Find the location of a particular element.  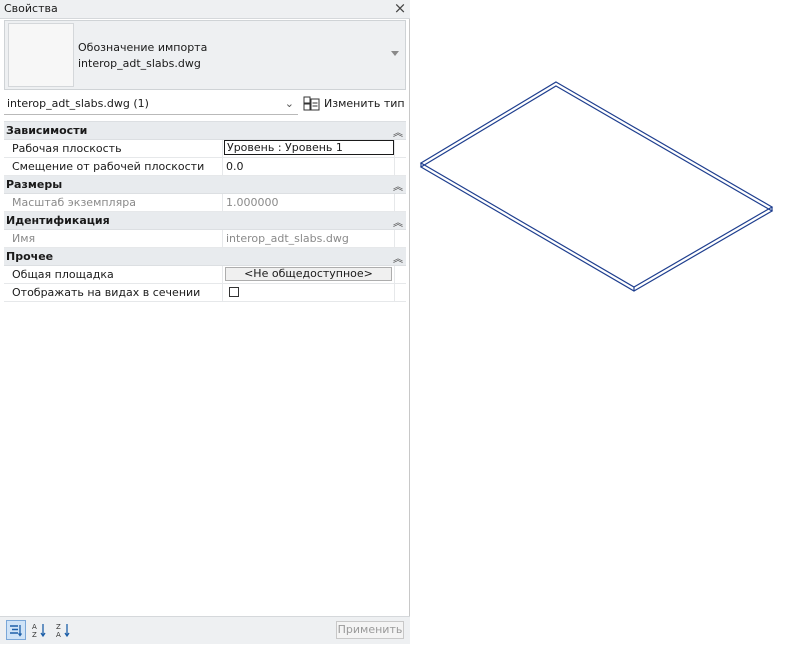

property-row-instance-scale: Масштаб экземпляра 1.000000 is located at coordinates (205, 203).